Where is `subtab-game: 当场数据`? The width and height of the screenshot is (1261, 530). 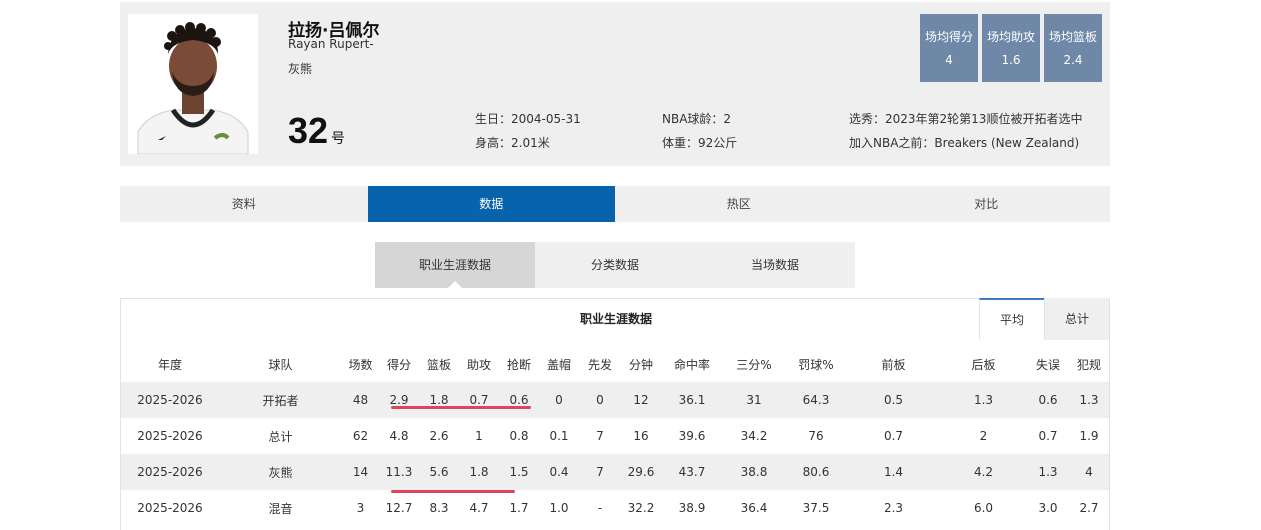 subtab-game: 当场数据 is located at coordinates (775, 265).